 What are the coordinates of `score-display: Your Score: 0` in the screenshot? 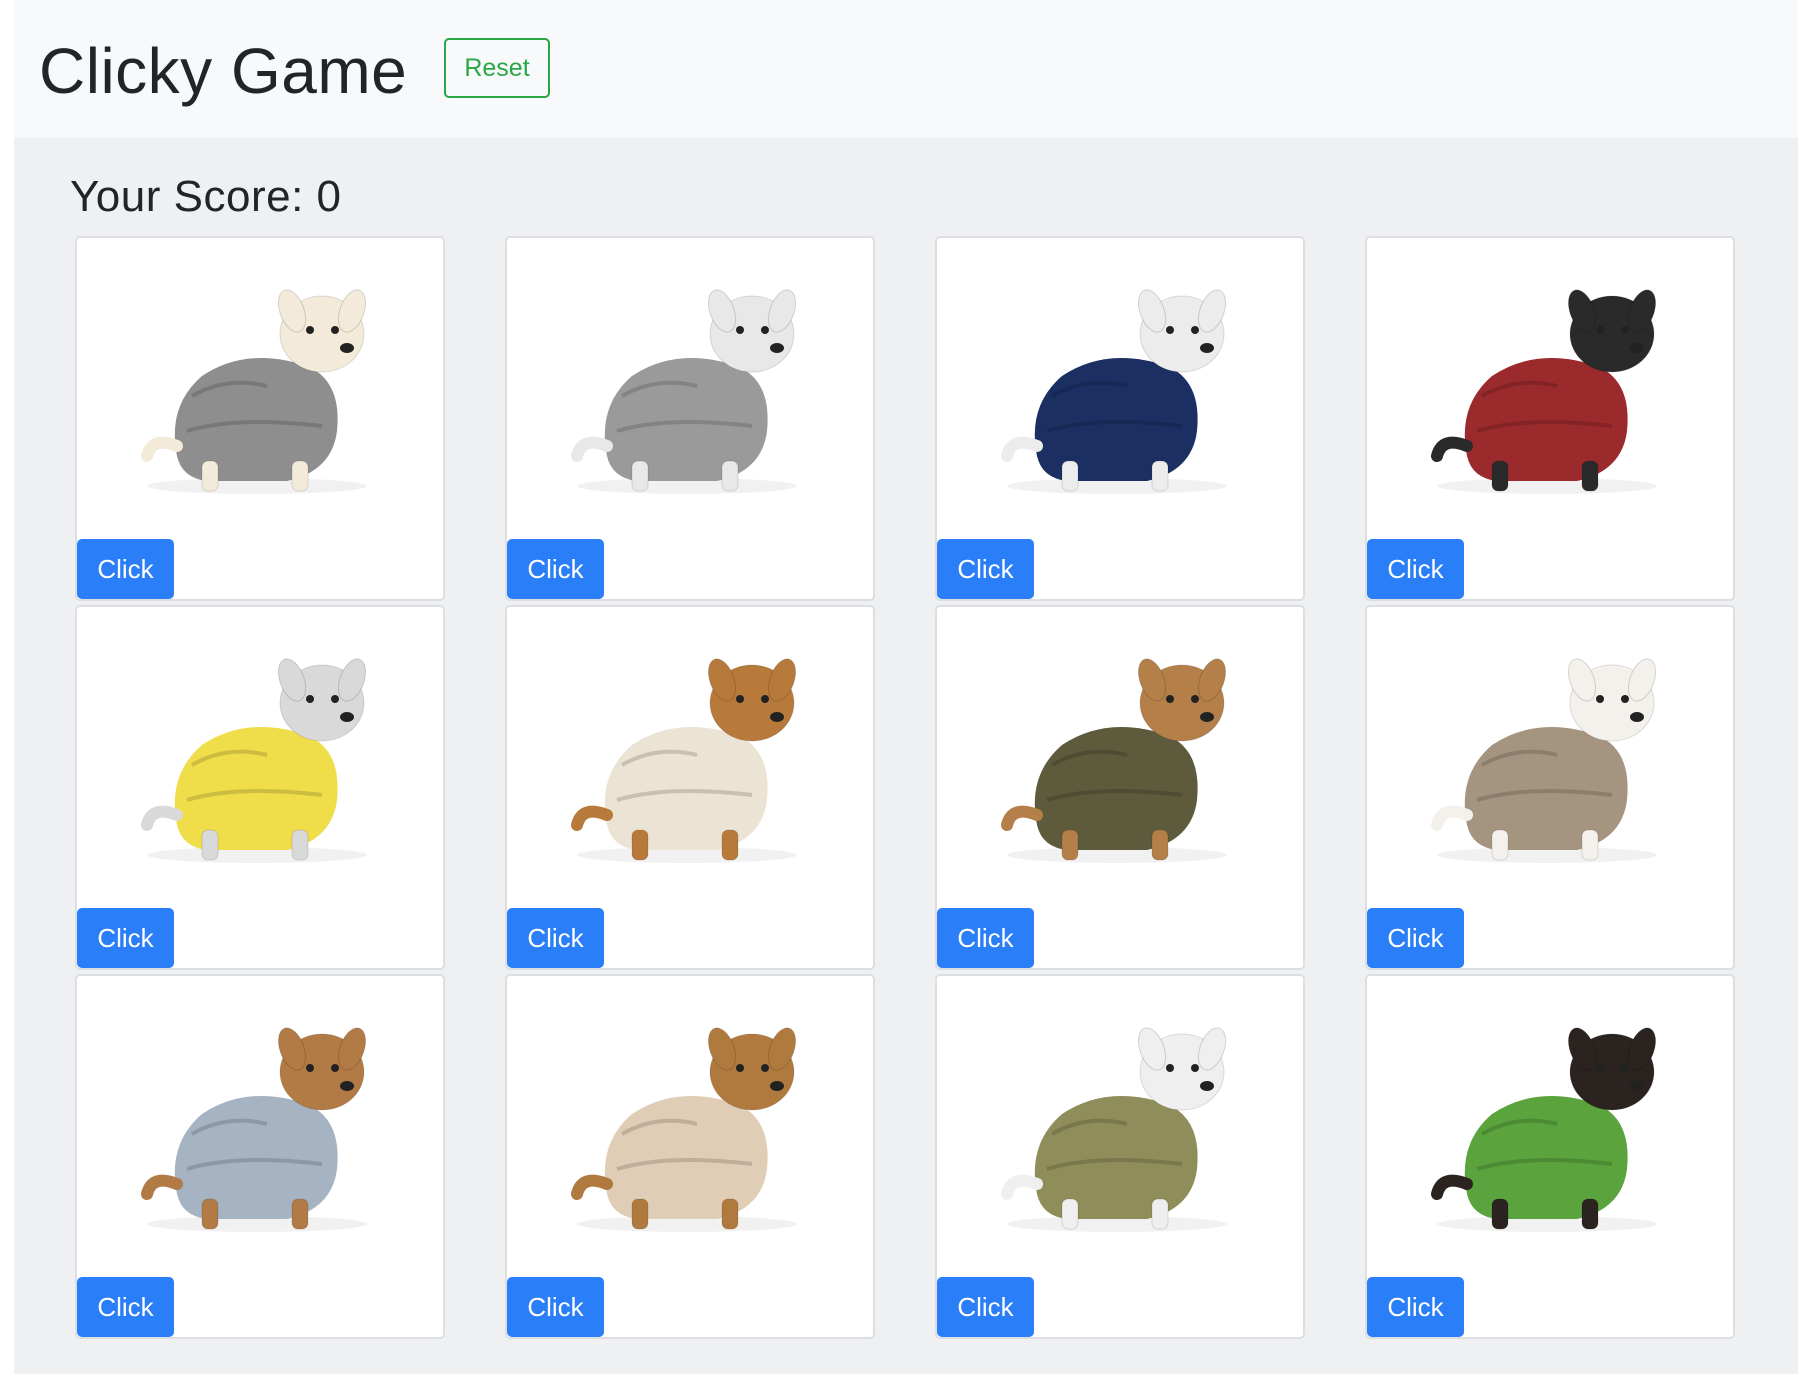 It's located at (206, 196).